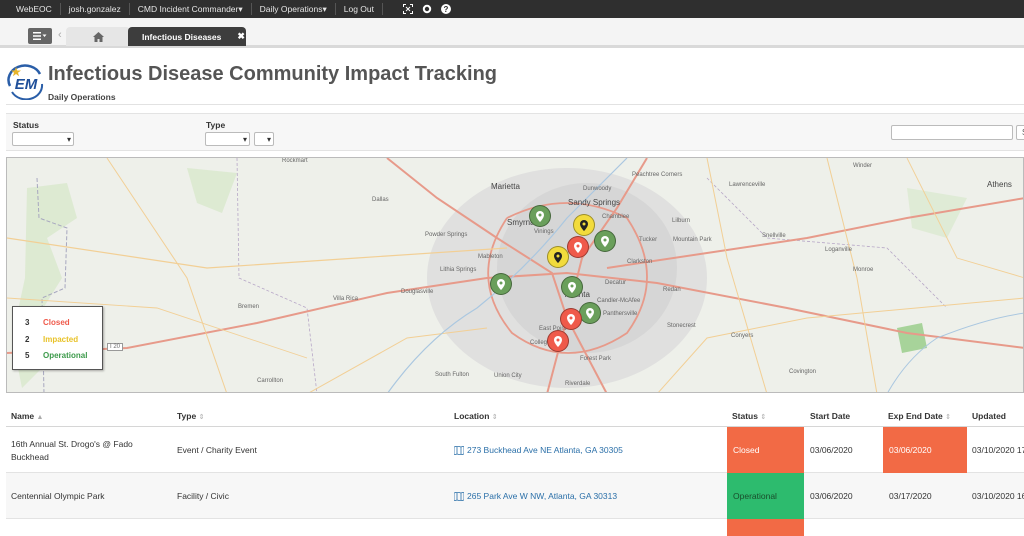 This screenshot has height=536, width=1024. What do you see at coordinates (187, 36) in the screenshot?
I see `tab-infectious-diseases: Infectious Diseases ✖` at bounding box center [187, 36].